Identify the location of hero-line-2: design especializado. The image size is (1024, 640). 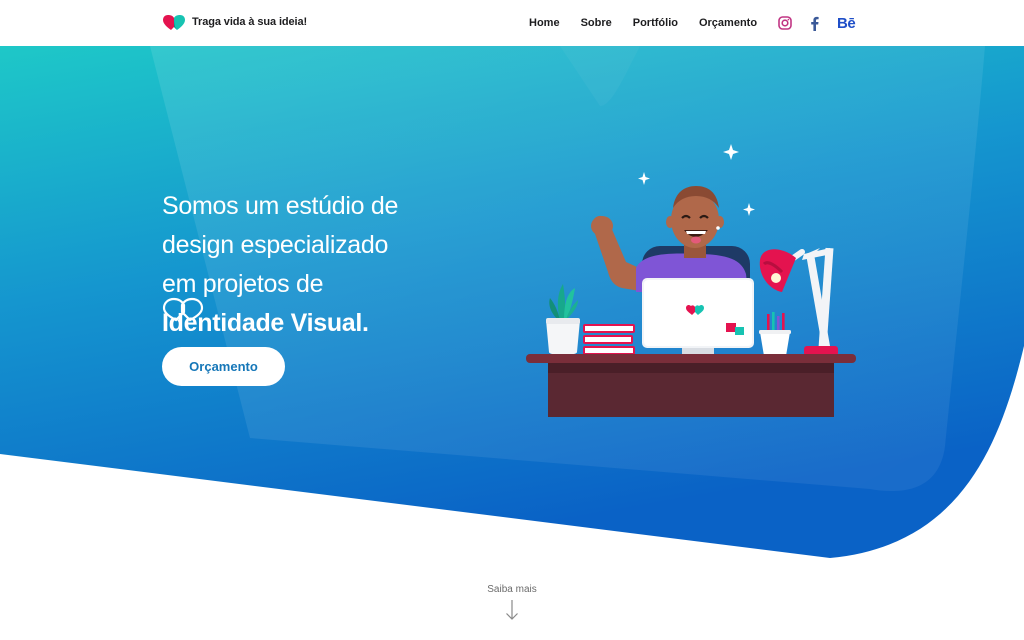
(275, 245).